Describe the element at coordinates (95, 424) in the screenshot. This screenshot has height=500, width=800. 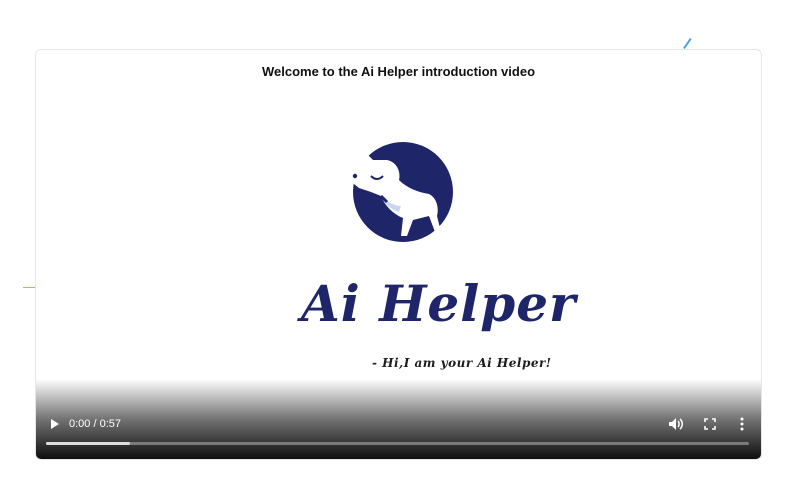
I see `time-display: 0:00 / 0:57` at that location.